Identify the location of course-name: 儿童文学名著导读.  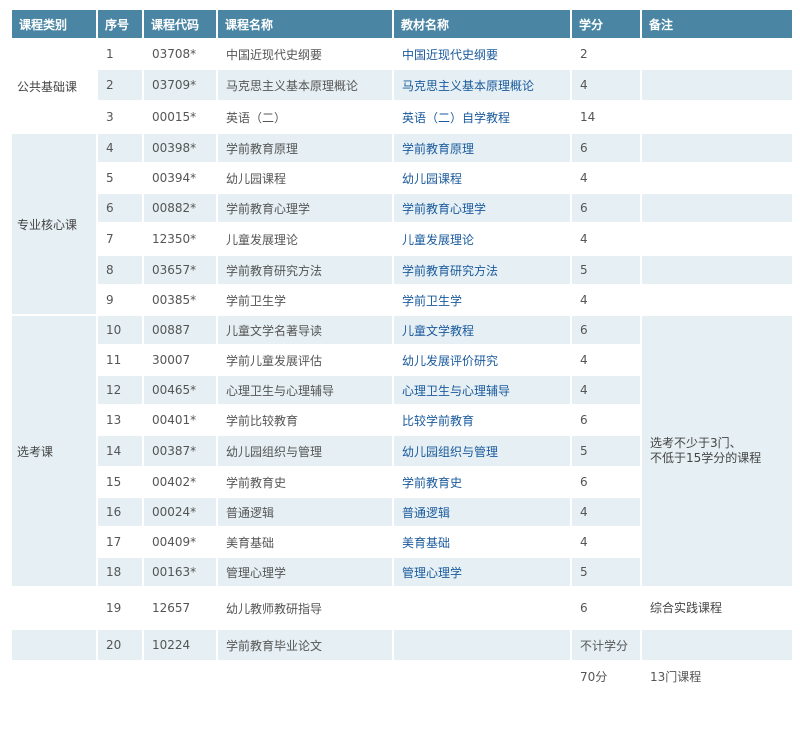
(305, 330).